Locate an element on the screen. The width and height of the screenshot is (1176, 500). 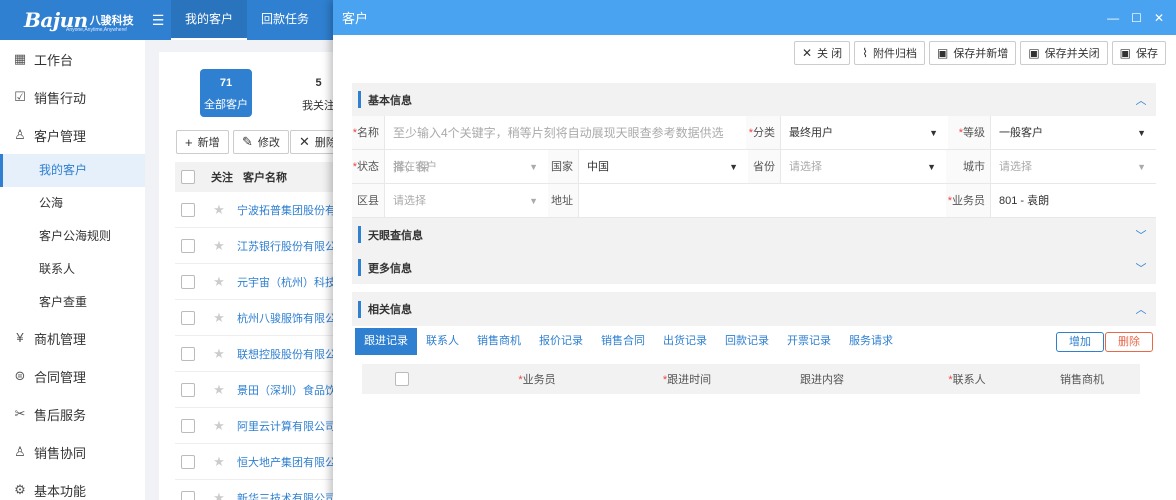
related-tab: 联系人 is located at coordinates (442, 341).